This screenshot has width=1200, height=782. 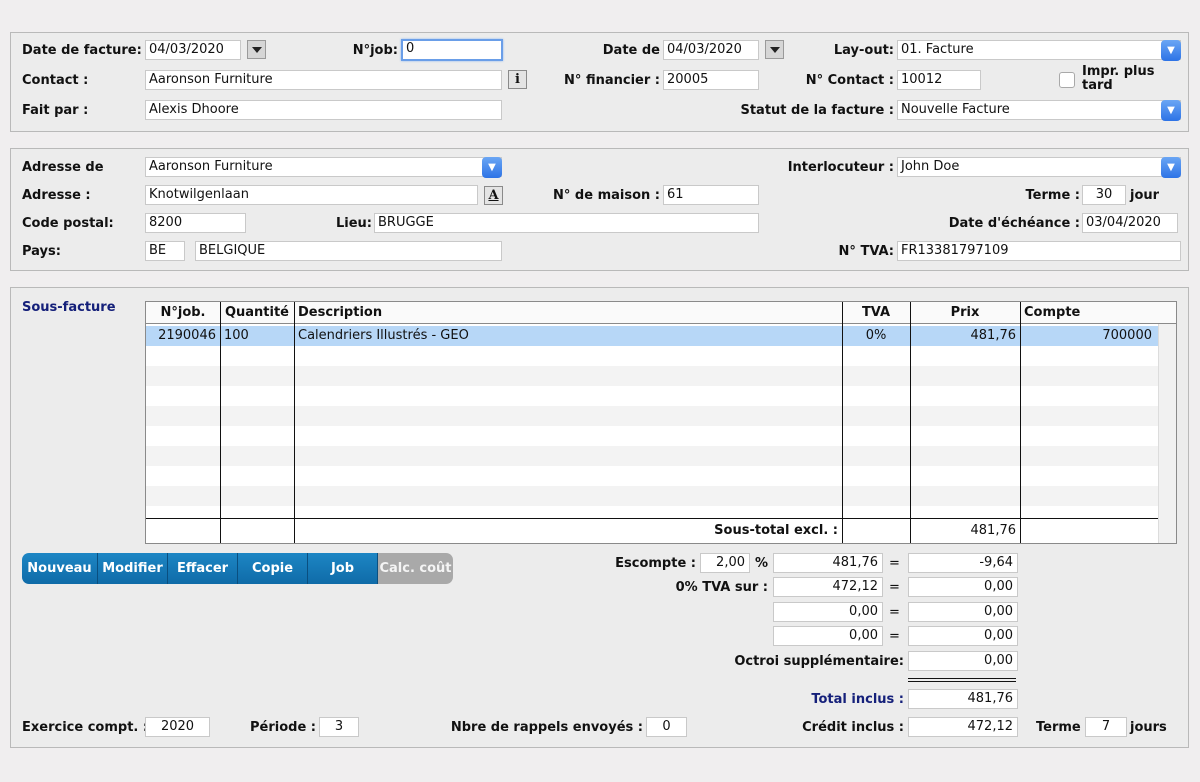 I want to click on subtotal-value: 481,76, so click(x=993, y=530).